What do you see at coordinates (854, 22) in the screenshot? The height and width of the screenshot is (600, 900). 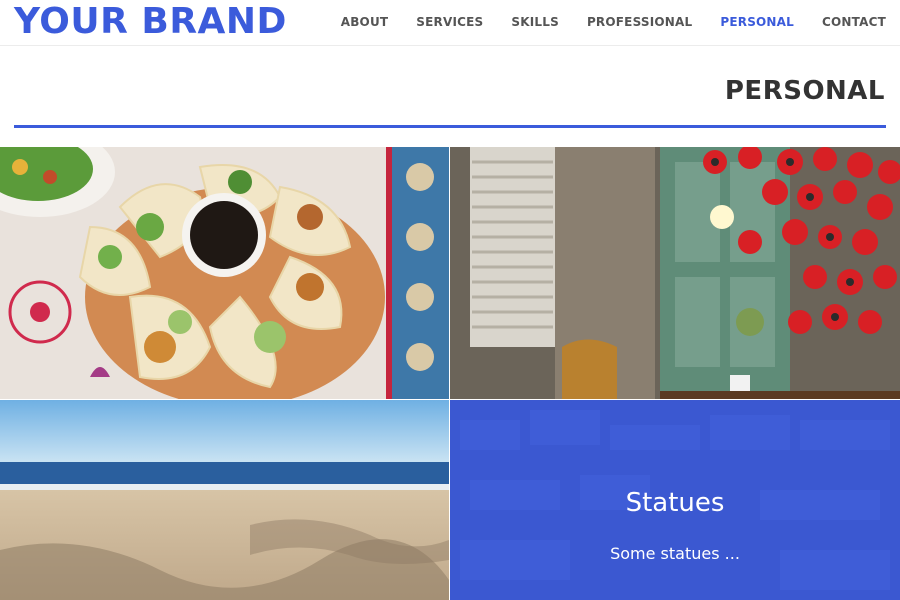 I see `nav-item-contact: CONTACT` at bounding box center [854, 22].